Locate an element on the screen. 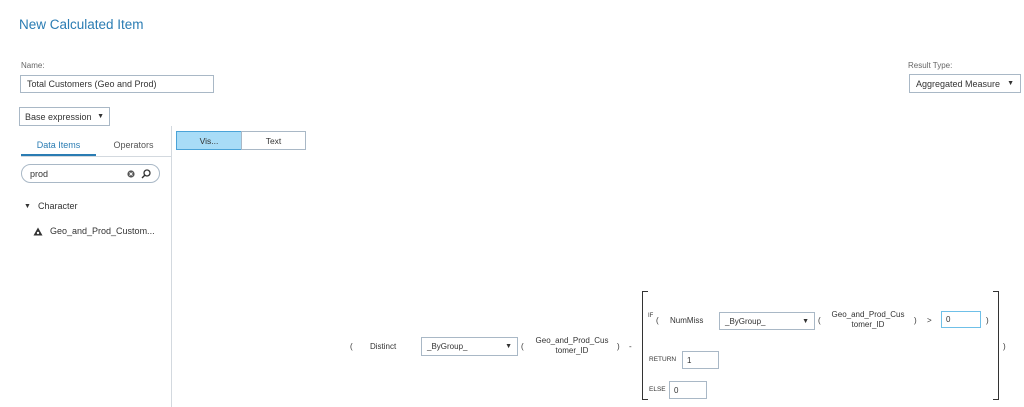 The width and height of the screenshot is (1024, 407). text-editor-toggle: Text is located at coordinates (273, 140).